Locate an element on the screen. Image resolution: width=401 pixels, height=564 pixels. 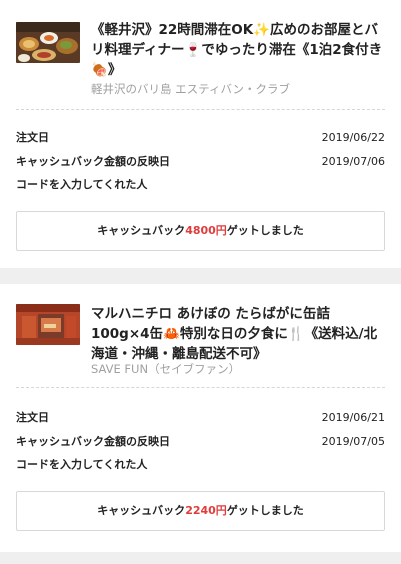
cashback-button: キャッシュバック4800円ゲットしました is located at coordinates (200, 231).